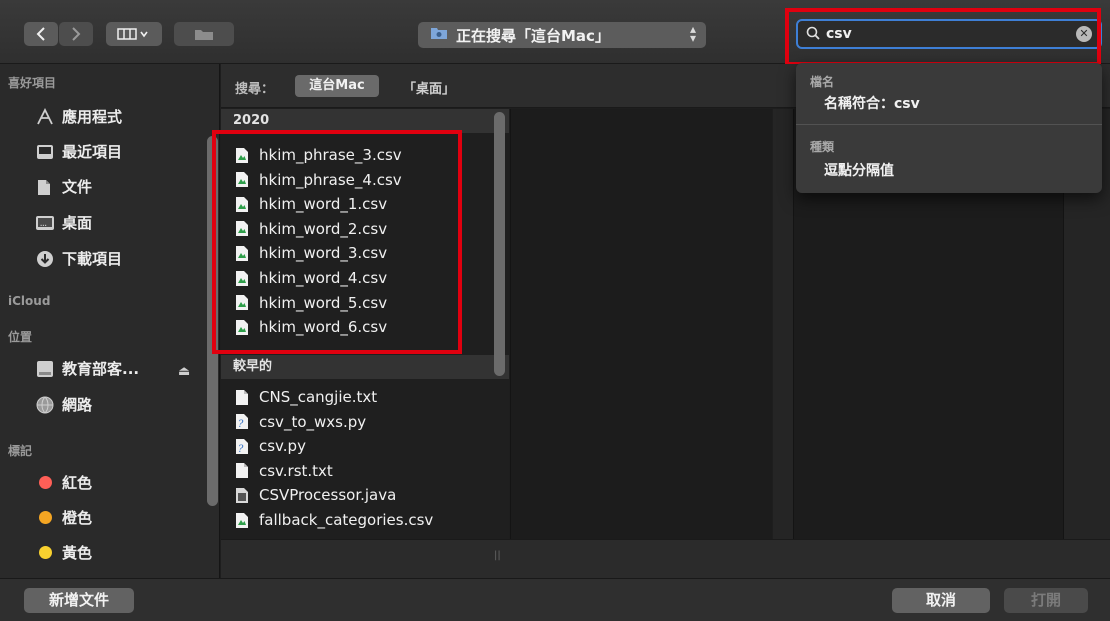  I want to click on view-mode-button, so click(134, 34).